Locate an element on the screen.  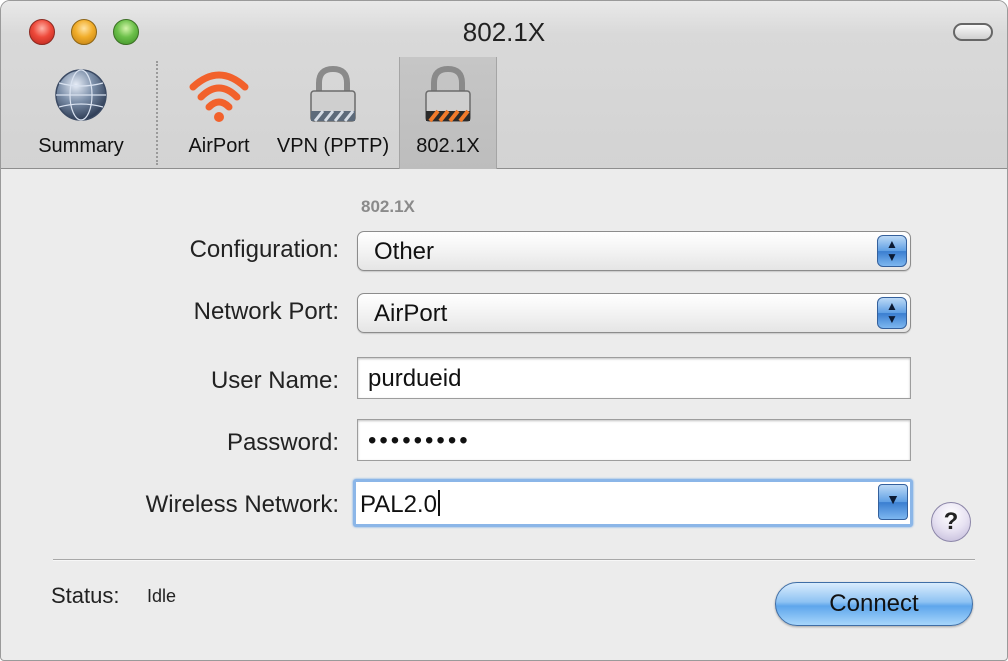
connect-button: Connect is located at coordinates (874, 604).